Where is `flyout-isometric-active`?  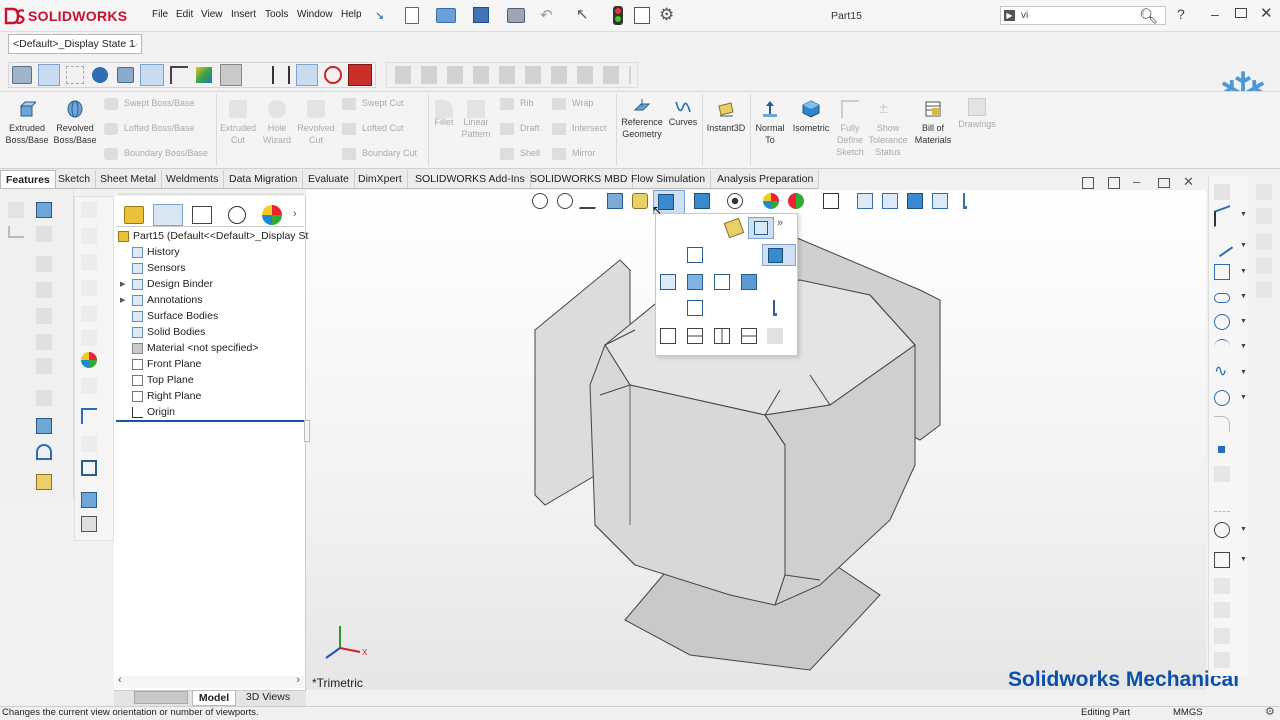 flyout-isometric-active is located at coordinates (779, 255).